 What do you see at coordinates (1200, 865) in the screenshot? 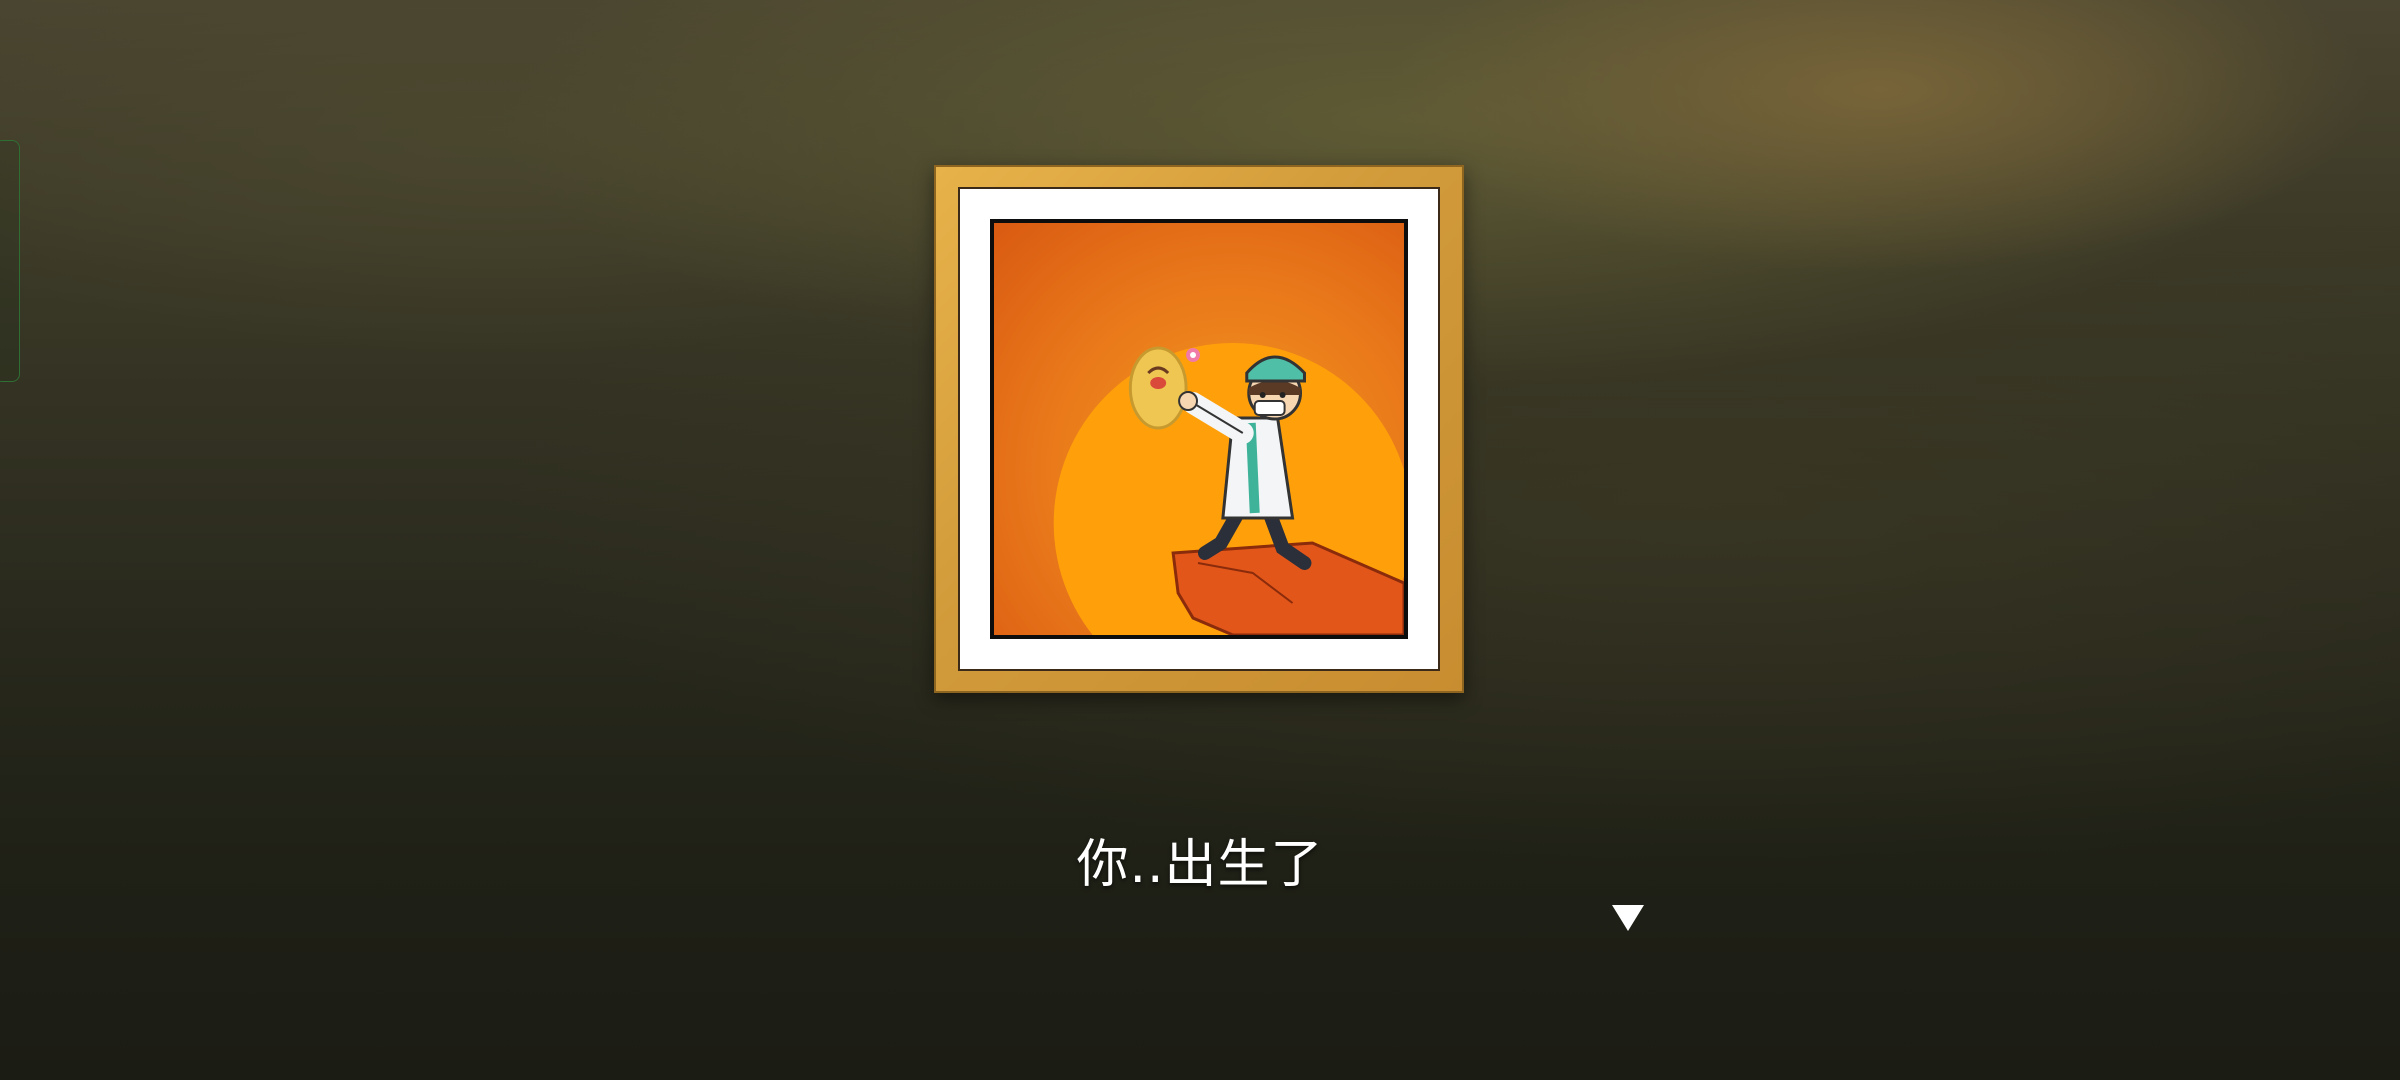
I see `dialogue-text: 你..出生了` at bounding box center [1200, 865].